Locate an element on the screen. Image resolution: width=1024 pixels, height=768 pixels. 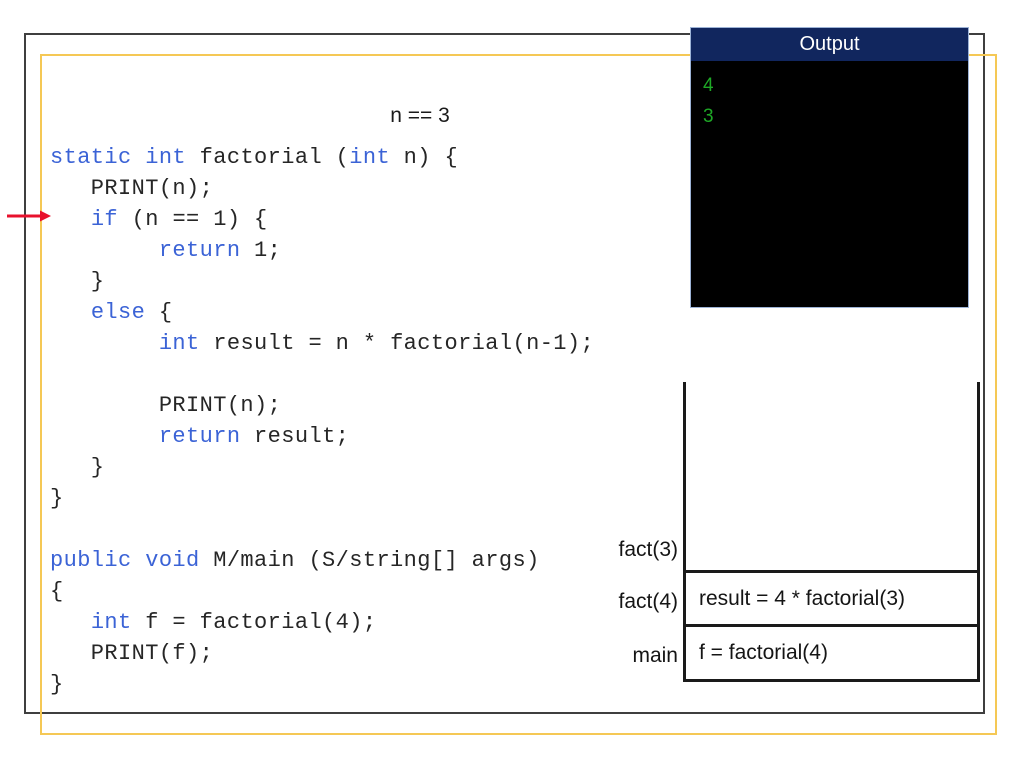
code-text: f = factorial(4); is located at coordinates (254, 622).